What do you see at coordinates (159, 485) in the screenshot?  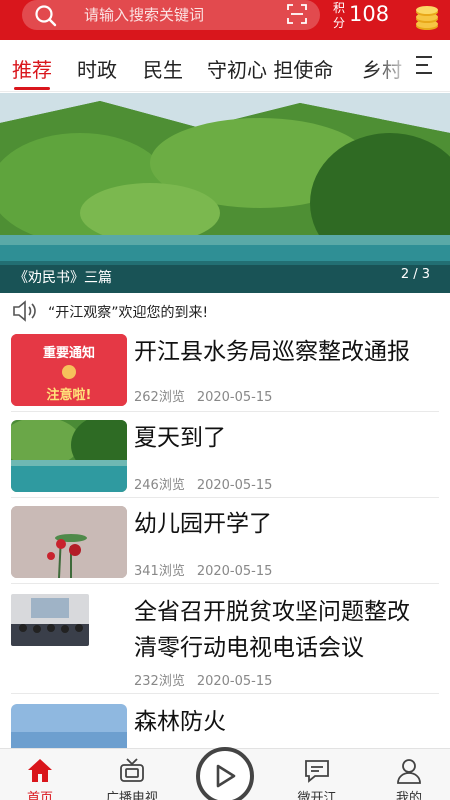 I see `view-count: 246浏览` at bounding box center [159, 485].